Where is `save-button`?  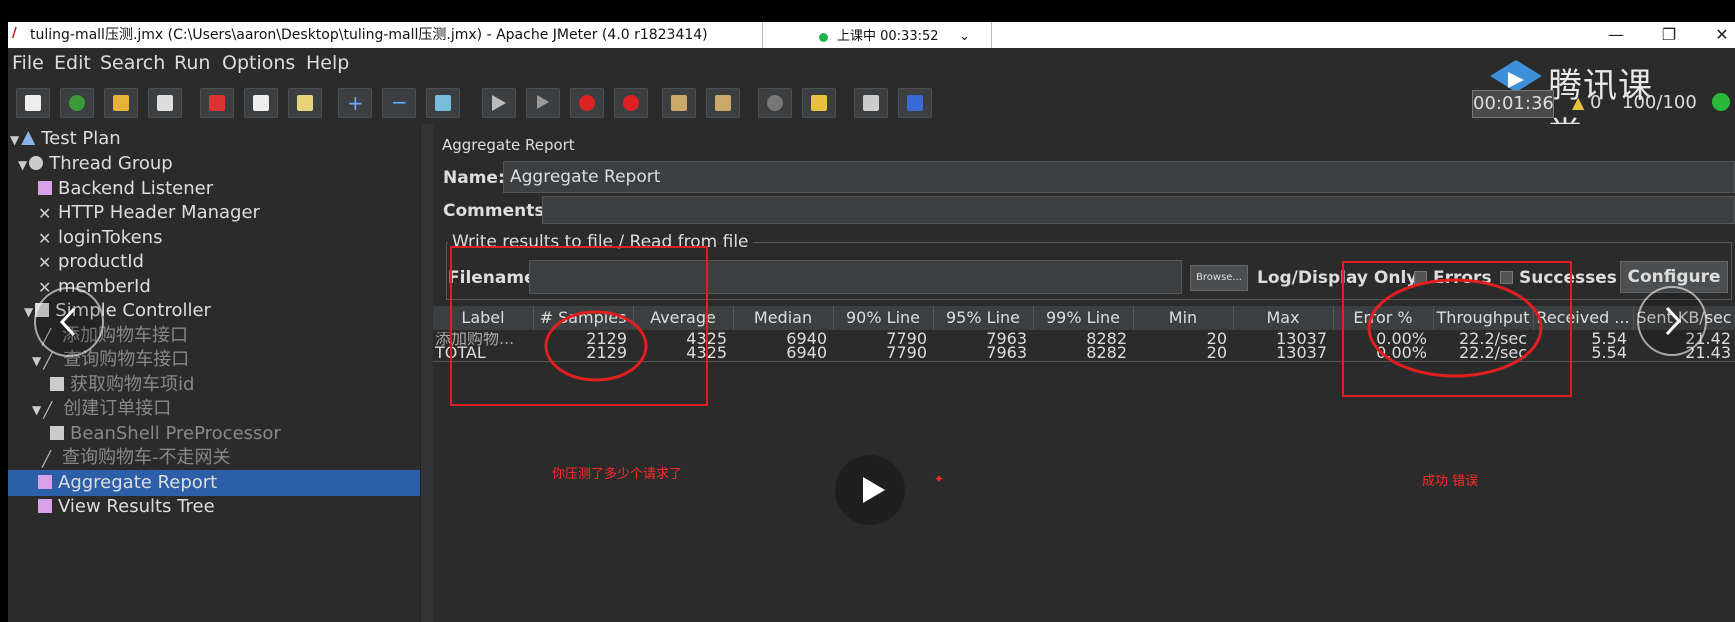
save-button is located at coordinates (165, 103).